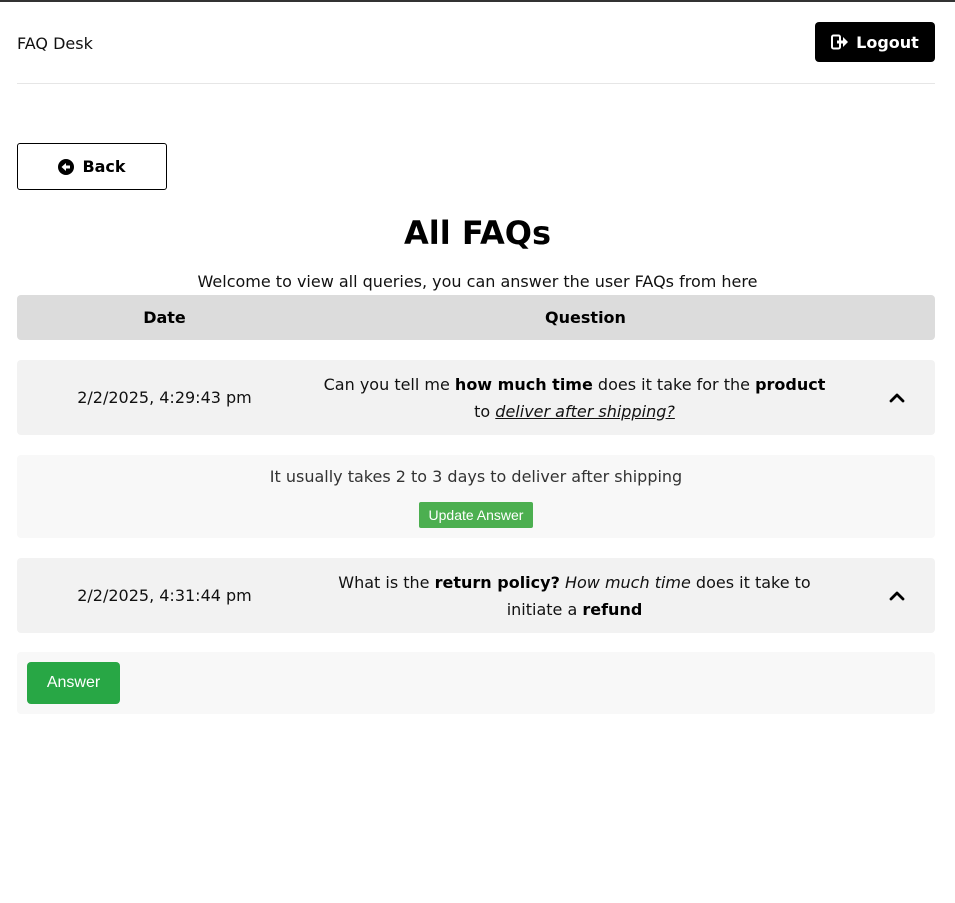 The height and width of the screenshot is (903, 955). I want to click on answer-button: Answer, so click(73, 683).